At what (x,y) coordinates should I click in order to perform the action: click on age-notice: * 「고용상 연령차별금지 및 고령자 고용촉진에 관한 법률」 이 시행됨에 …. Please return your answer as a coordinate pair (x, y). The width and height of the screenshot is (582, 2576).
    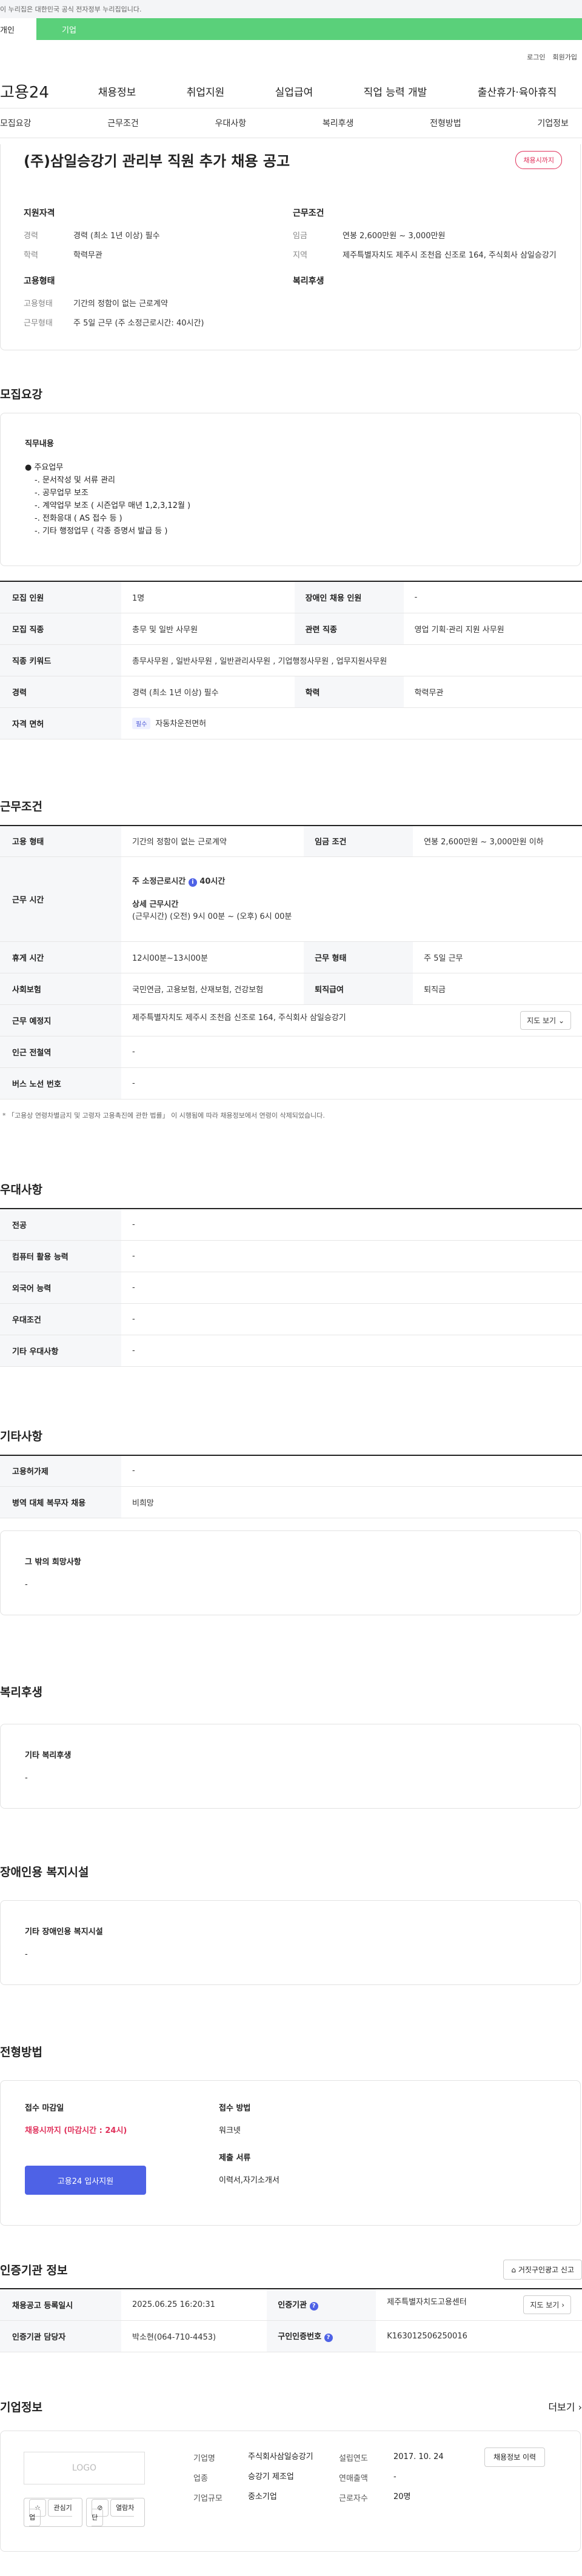
    Looking at the image, I should click on (163, 1115).